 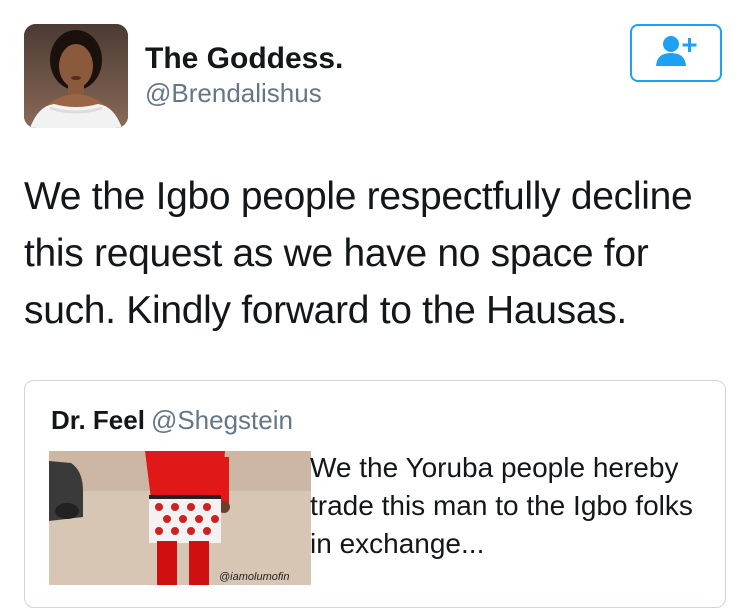 What do you see at coordinates (254, 577) in the screenshot?
I see `image-watermark: @iamolumofin` at bounding box center [254, 577].